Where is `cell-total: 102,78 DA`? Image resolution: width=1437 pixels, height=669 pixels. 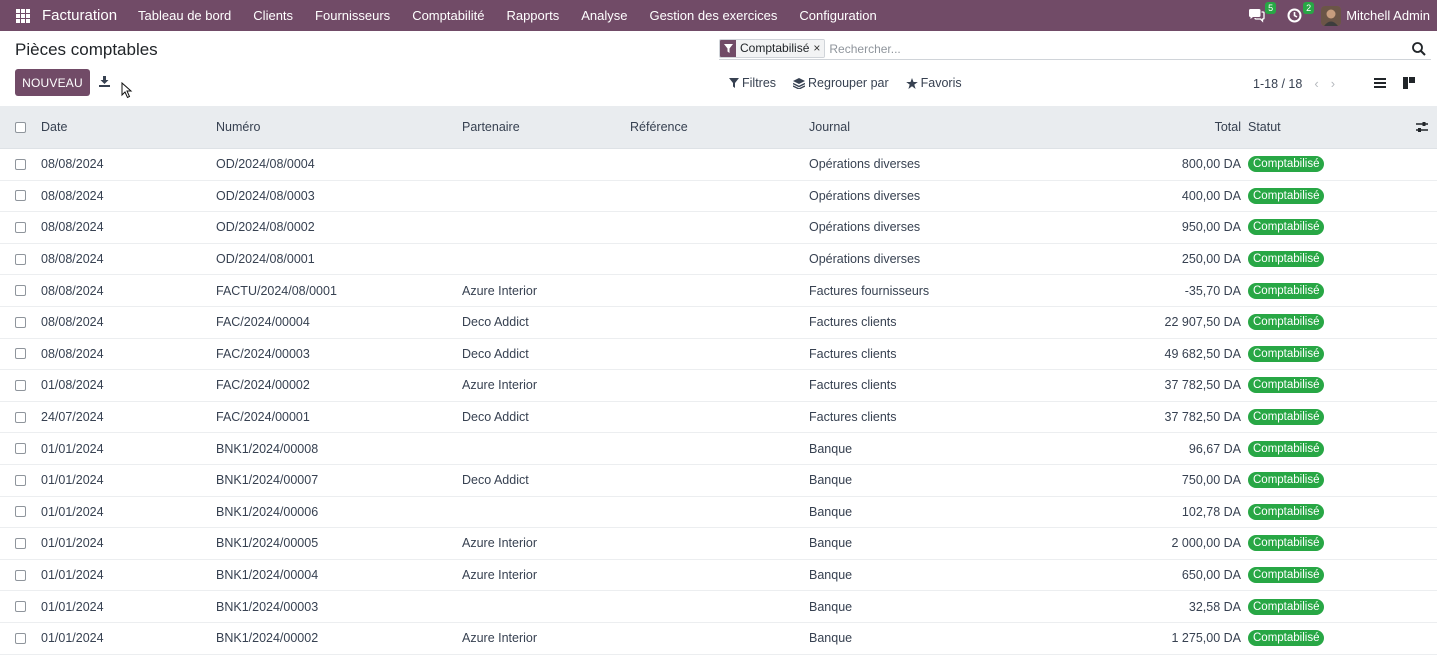 cell-total: 102,78 DA is located at coordinates (1211, 511).